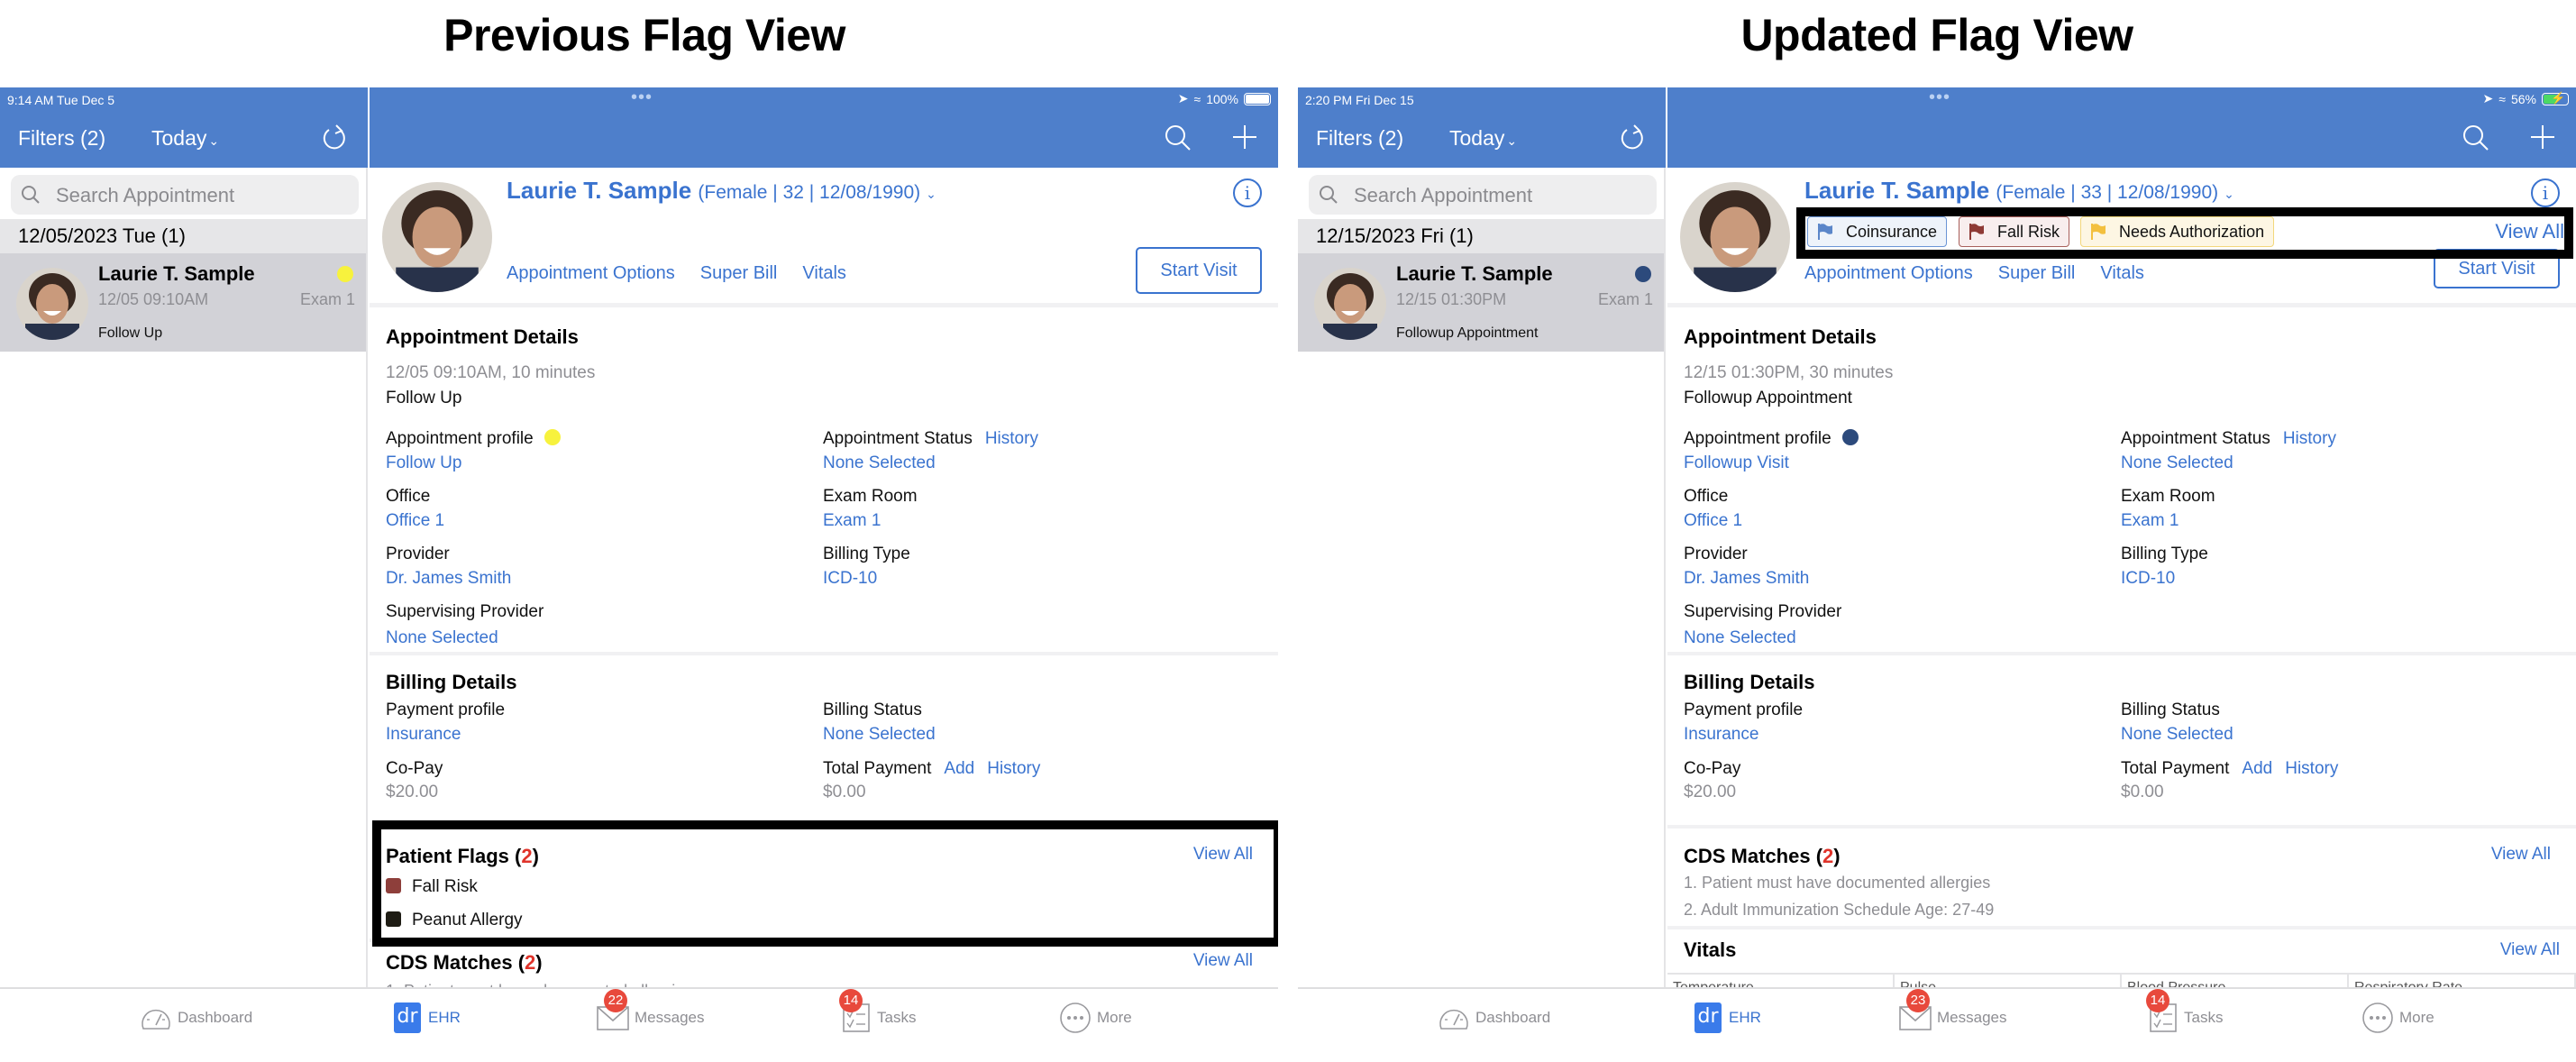 The height and width of the screenshot is (1062, 2576). What do you see at coordinates (1771, 439) in the screenshot?
I see `appointment-profile-label: Appointment profile` at bounding box center [1771, 439].